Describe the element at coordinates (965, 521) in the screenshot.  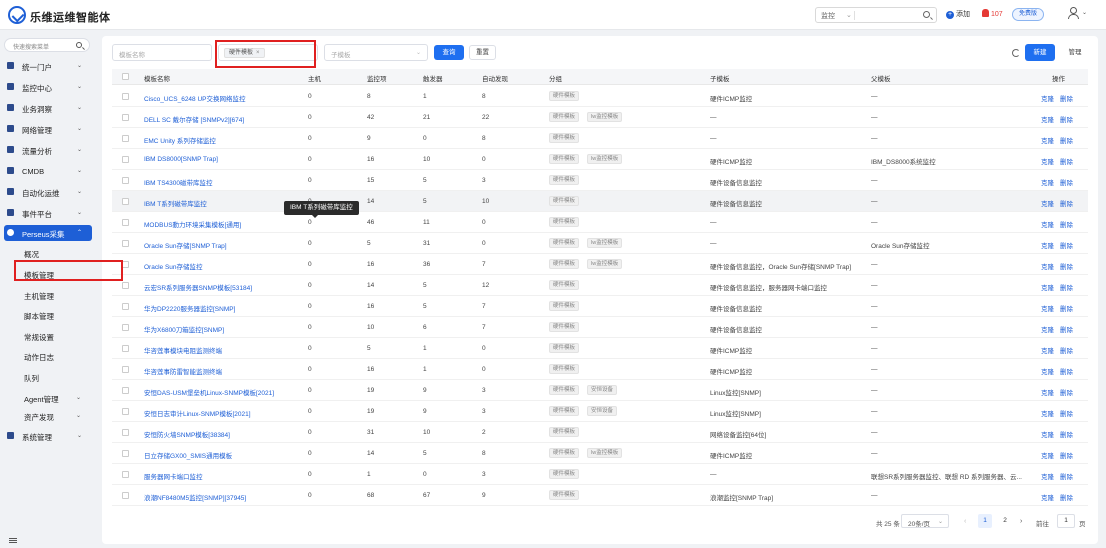
I see `prev-page-icon: ‹` at that location.